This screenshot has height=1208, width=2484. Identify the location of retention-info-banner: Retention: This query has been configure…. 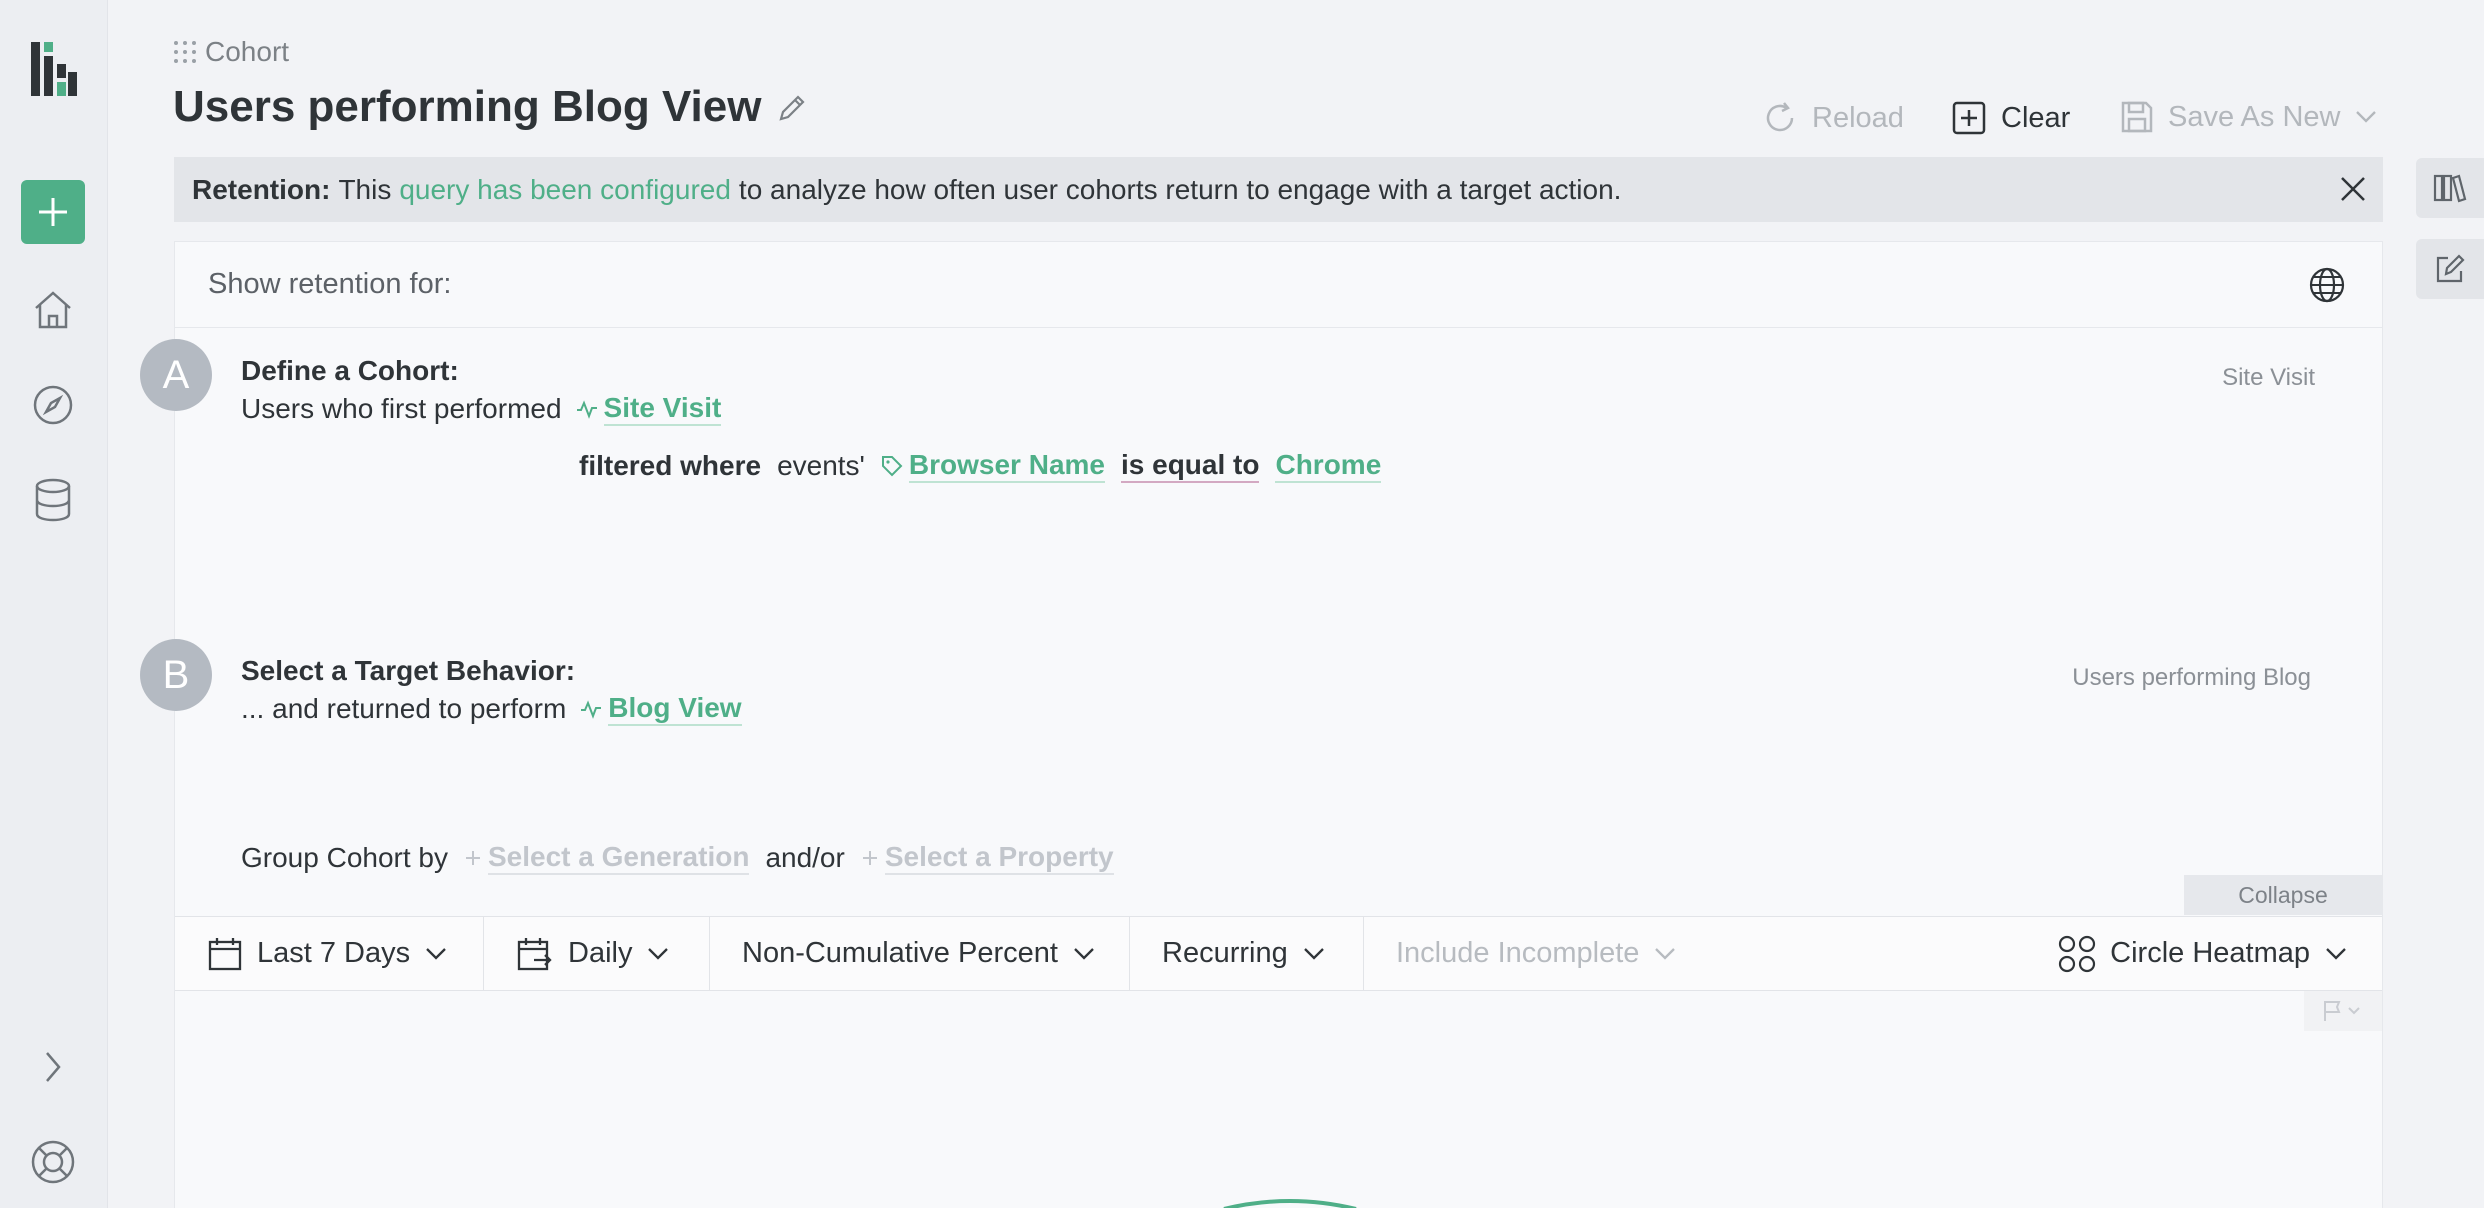
(1278, 189).